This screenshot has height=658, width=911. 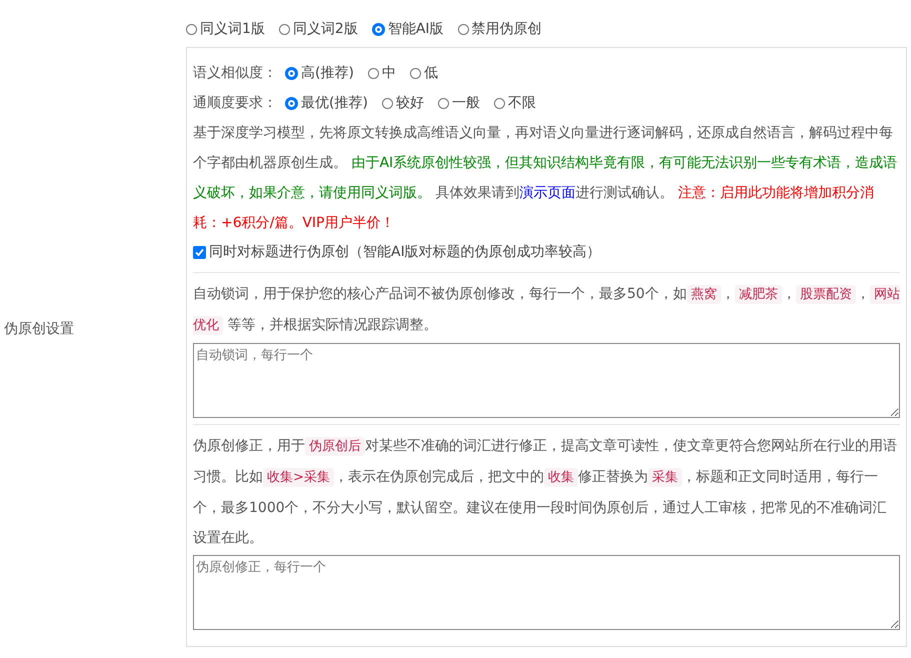 I want to click on radio-option: 最优(推荐), so click(x=326, y=103).